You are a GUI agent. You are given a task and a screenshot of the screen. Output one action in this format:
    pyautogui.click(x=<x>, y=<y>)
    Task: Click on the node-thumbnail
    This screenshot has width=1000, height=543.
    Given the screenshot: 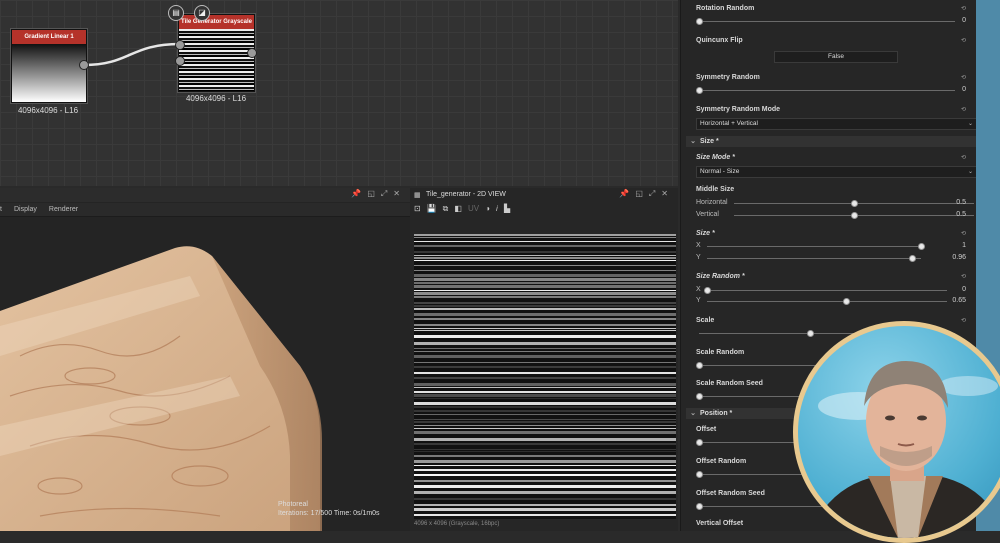 What is the action you would take?
    pyautogui.click(x=49, y=73)
    